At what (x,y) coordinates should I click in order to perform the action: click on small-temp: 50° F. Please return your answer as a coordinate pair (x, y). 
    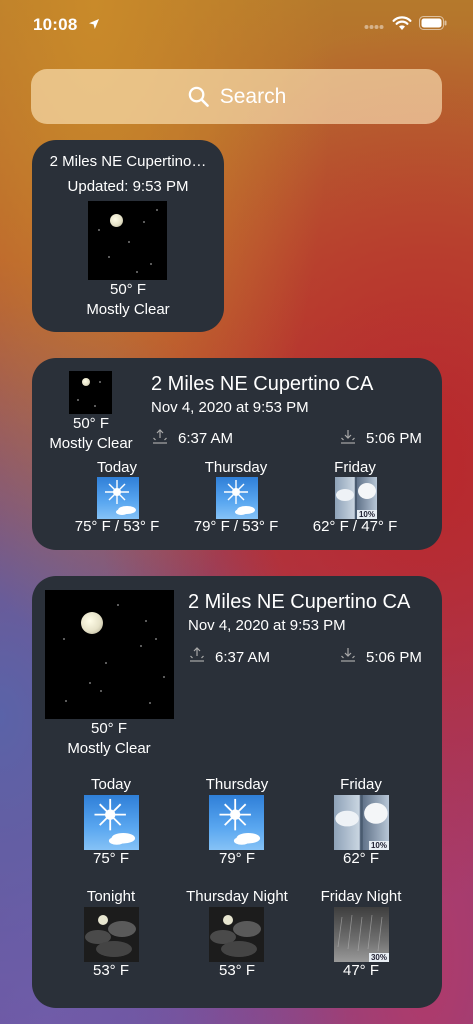
    Looking at the image, I should click on (127, 289).